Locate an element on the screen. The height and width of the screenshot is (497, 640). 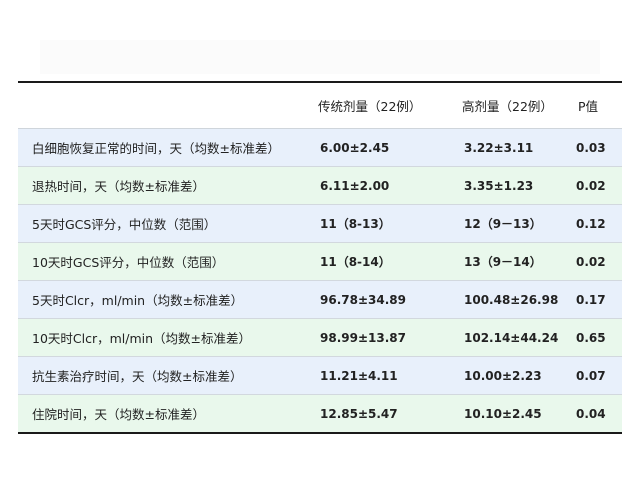
conventional-dose-value: 11.21±4.11 is located at coordinates (359, 375).